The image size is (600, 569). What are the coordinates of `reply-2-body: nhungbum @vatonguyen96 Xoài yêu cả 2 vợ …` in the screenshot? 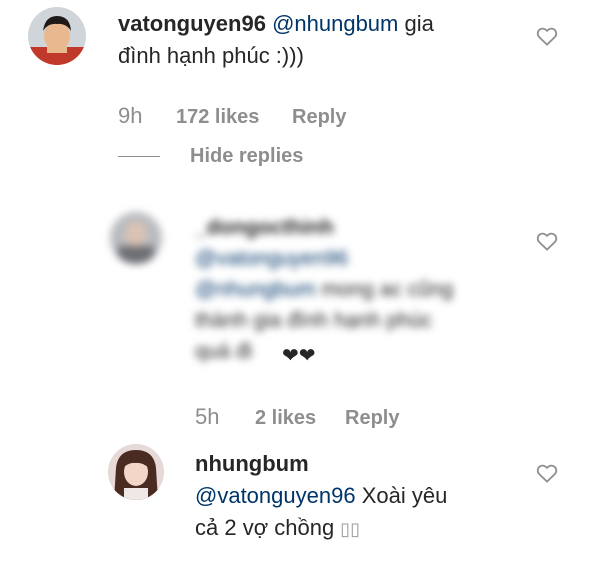 It's located at (360, 496).